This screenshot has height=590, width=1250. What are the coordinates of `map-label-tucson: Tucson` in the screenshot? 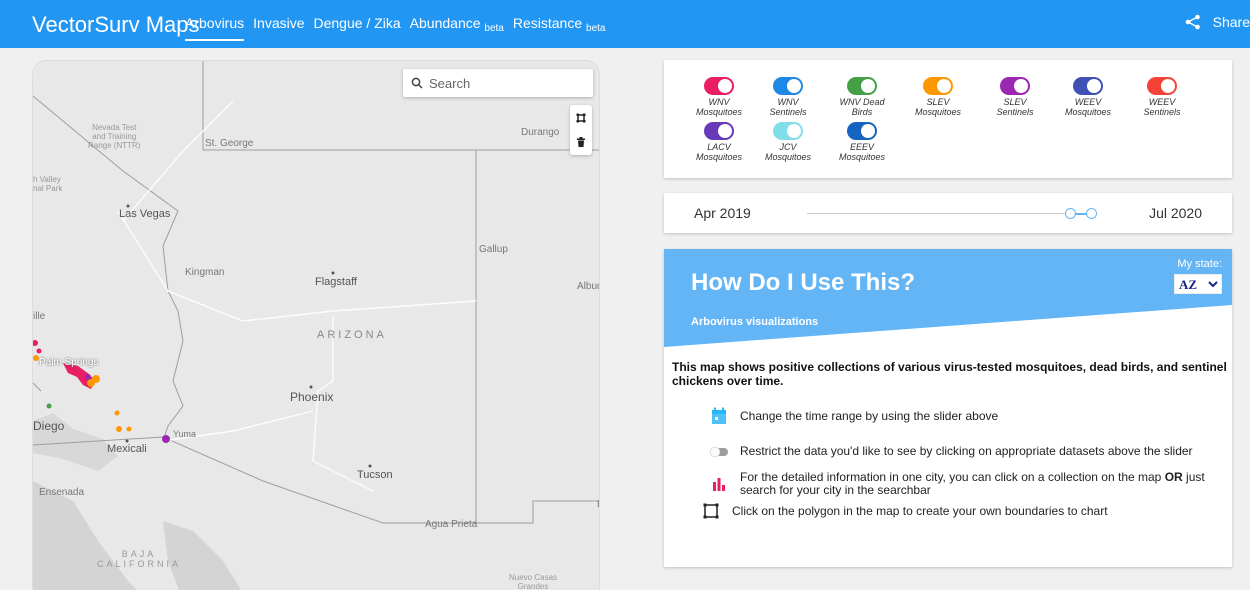 It's located at (375, 475).